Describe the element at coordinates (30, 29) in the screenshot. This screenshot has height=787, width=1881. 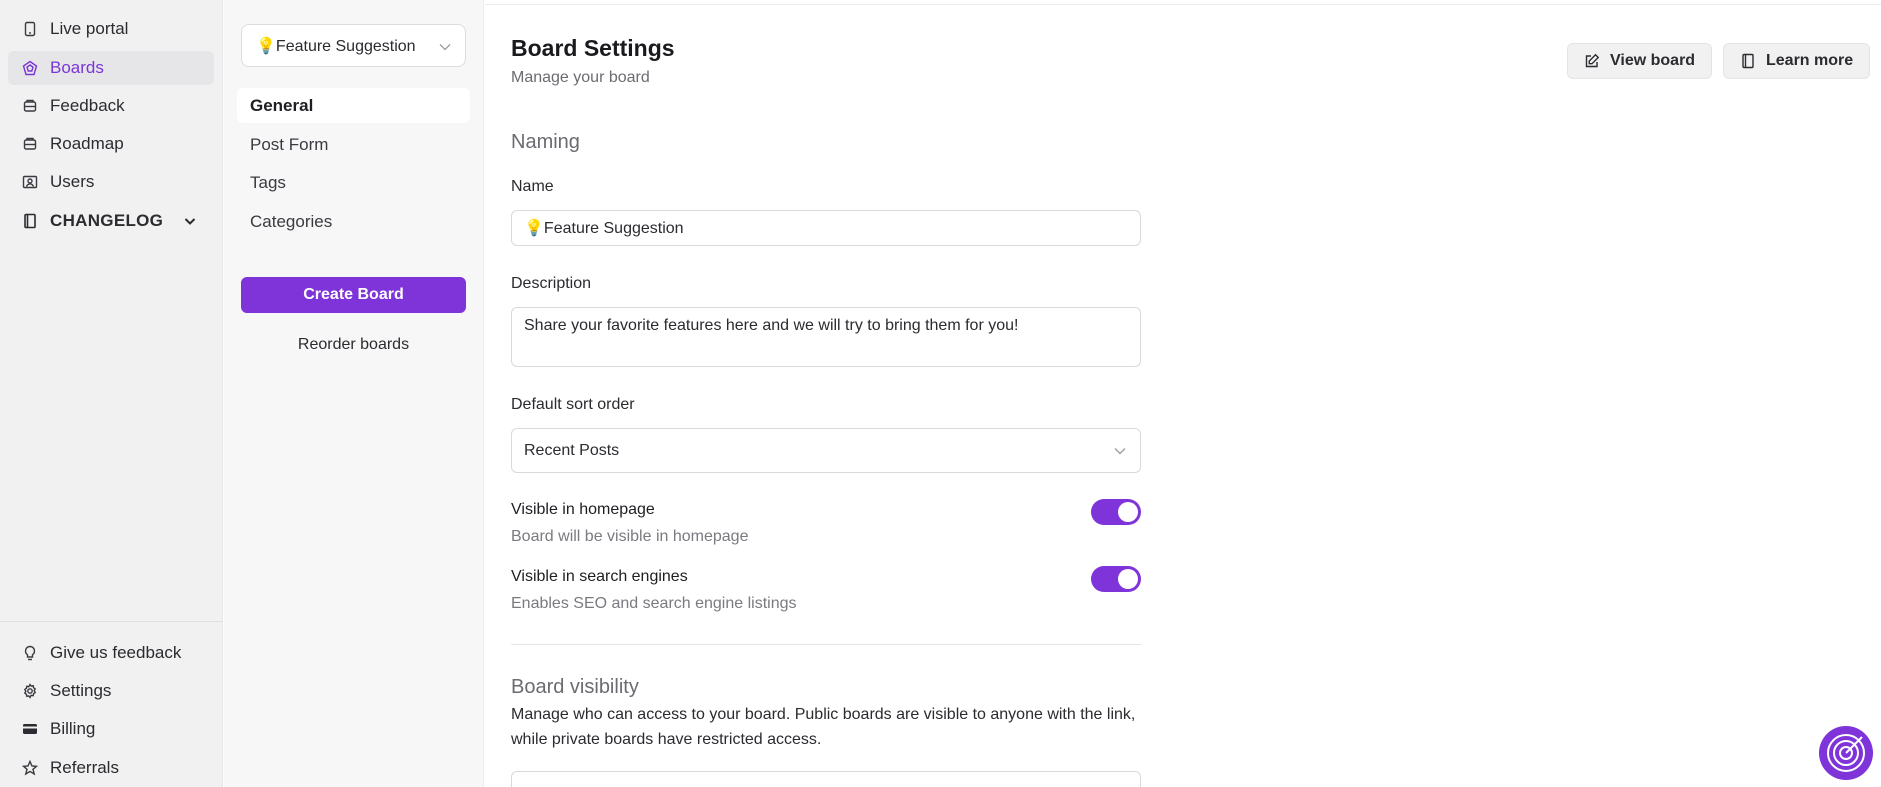
I see `tablet-icon` at that location.